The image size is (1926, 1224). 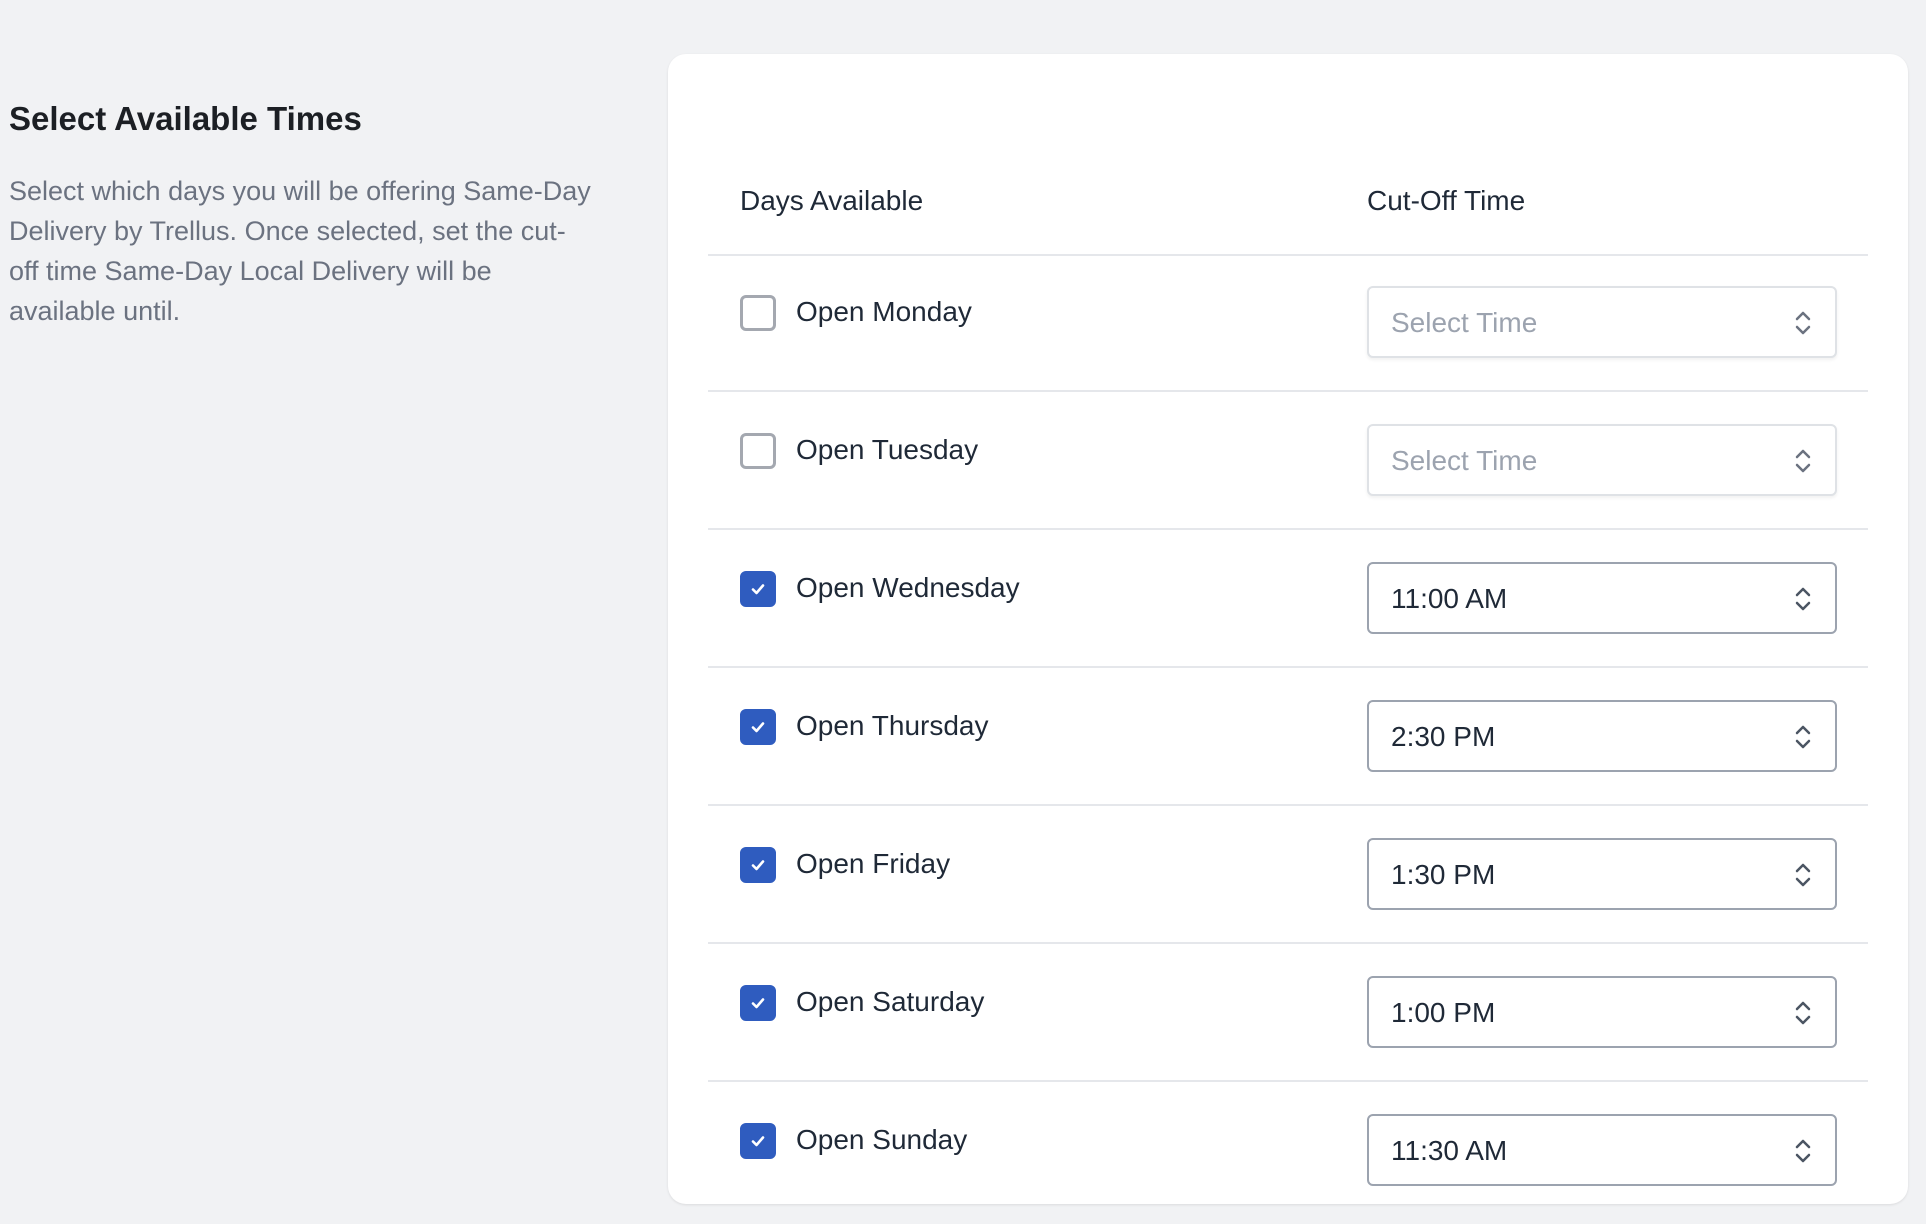 I want to click on checkbox-sunday, so click(x=758, y=1141).